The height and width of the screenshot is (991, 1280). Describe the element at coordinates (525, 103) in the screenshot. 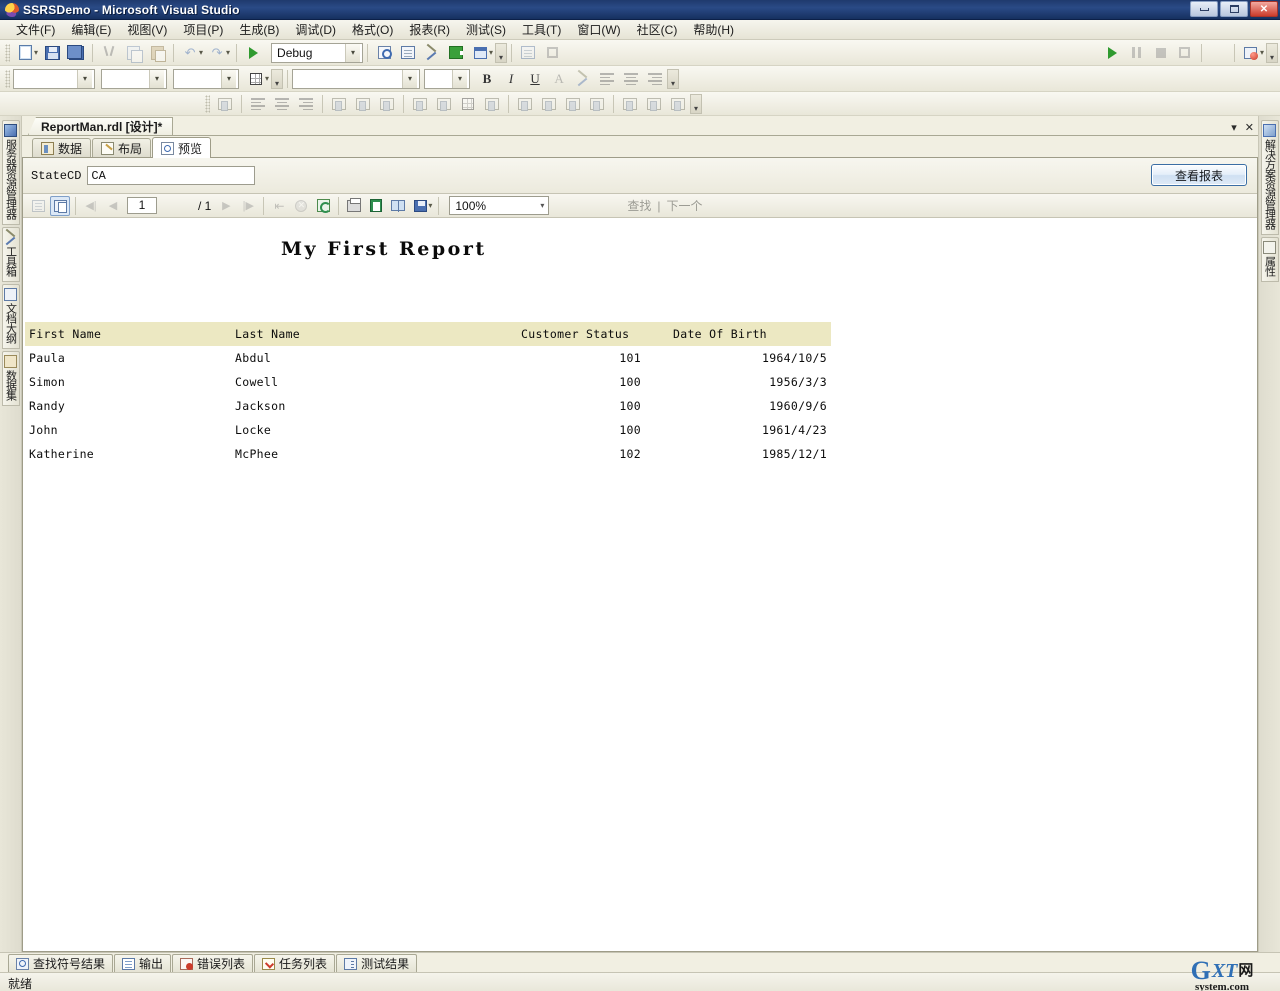

I see `spacing-equal-button` at that location.